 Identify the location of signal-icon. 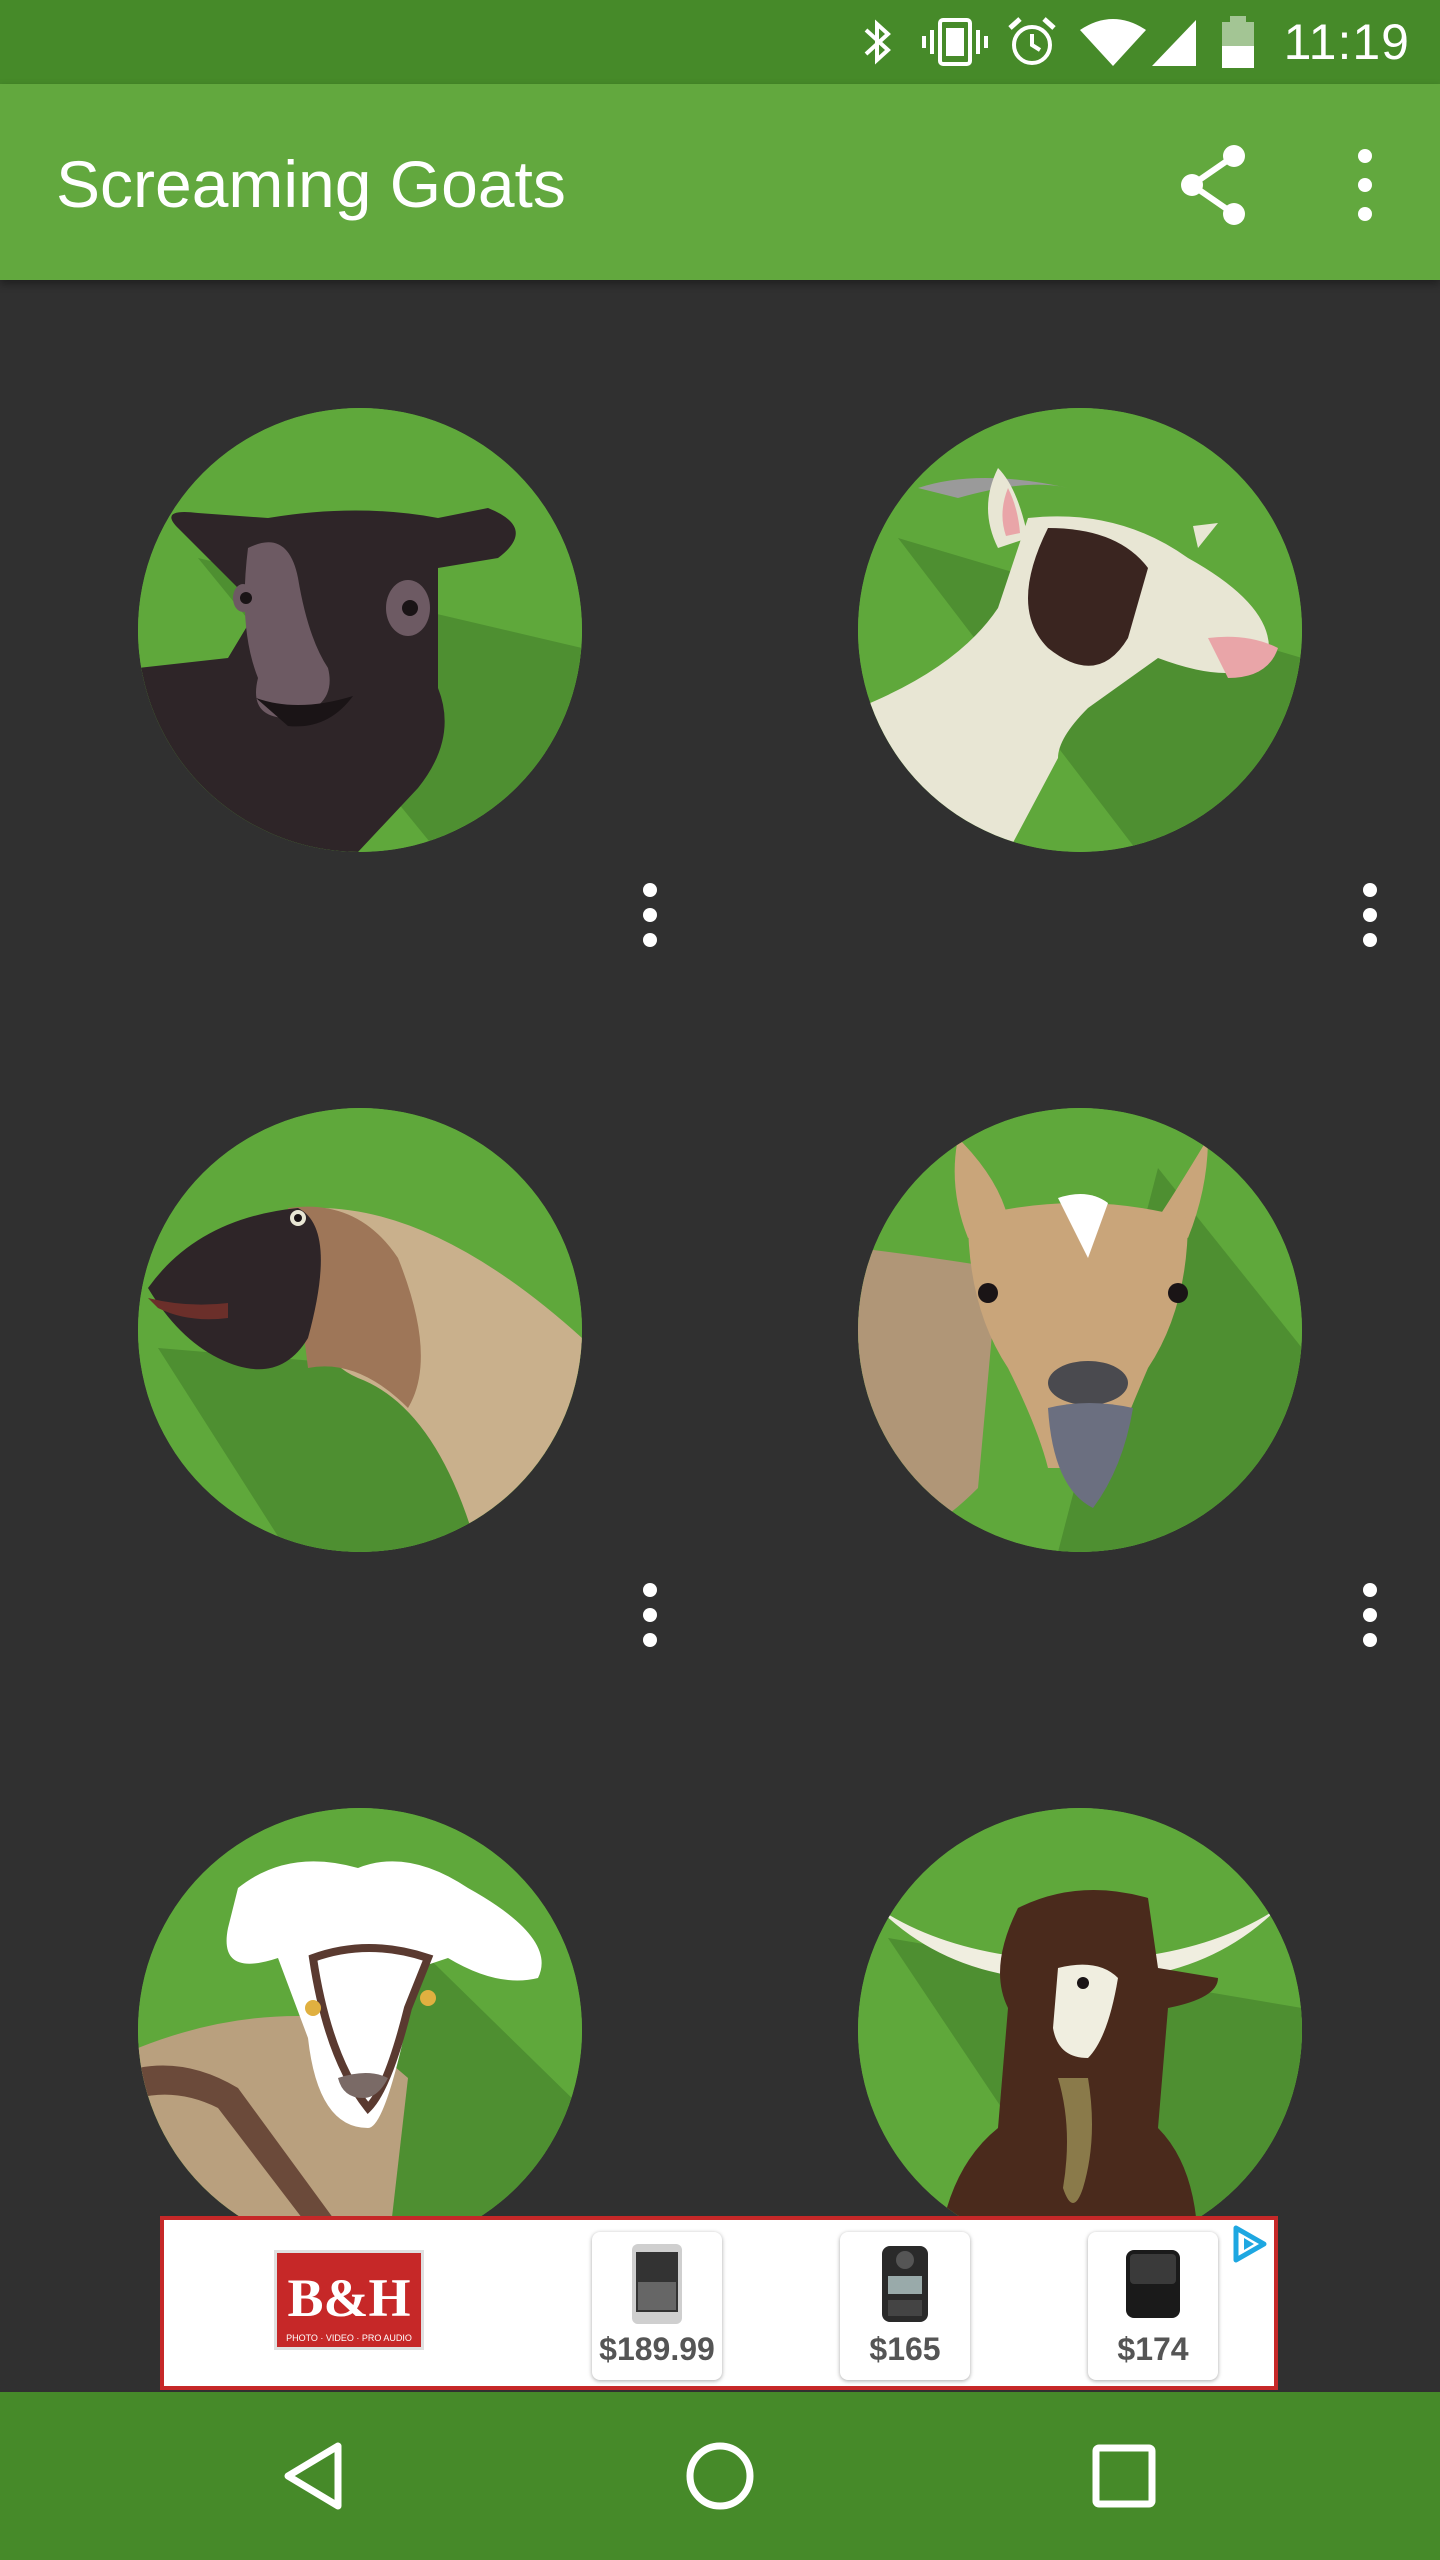
(1174, 43).